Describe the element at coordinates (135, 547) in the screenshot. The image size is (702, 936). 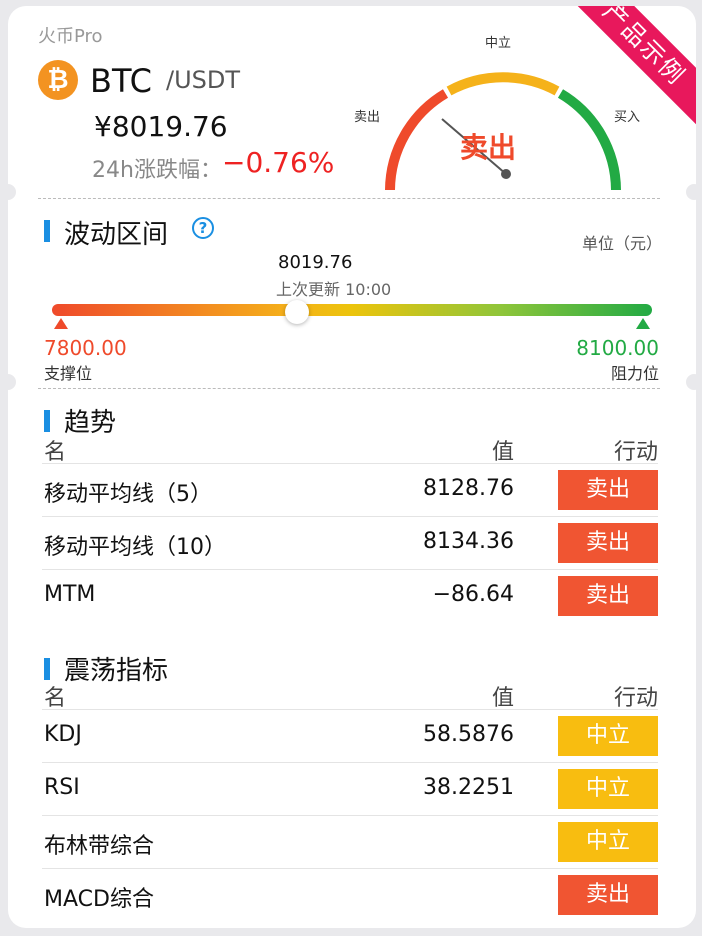
I see `indicator-name: 移动平均线（10）` at that location.